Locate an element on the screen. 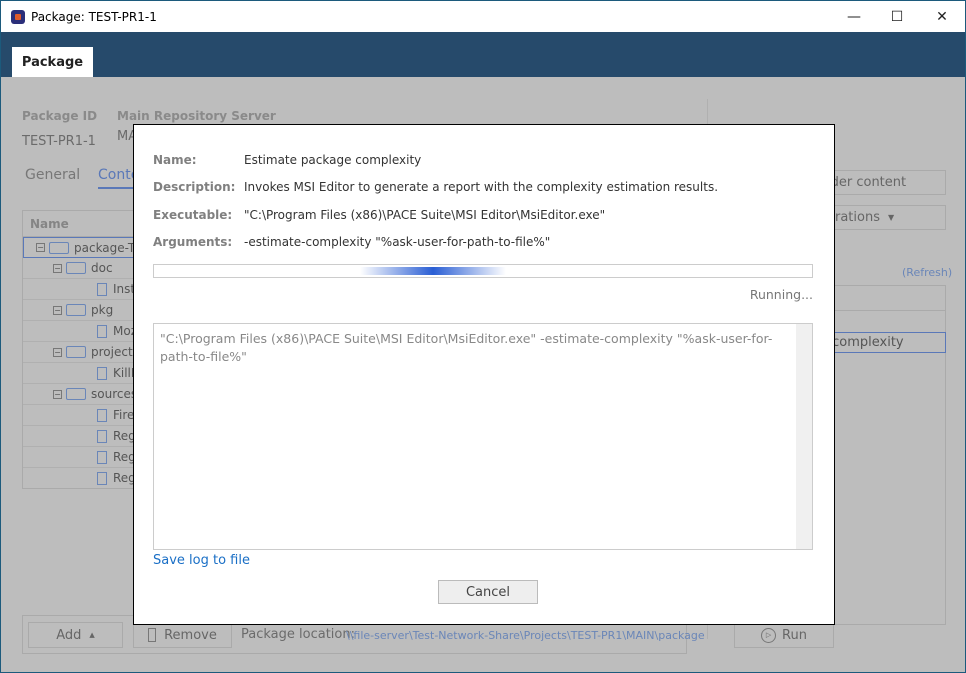 This screenshot has width=966, height=673. close-button: ✕ is located at coordinates (942, 16).